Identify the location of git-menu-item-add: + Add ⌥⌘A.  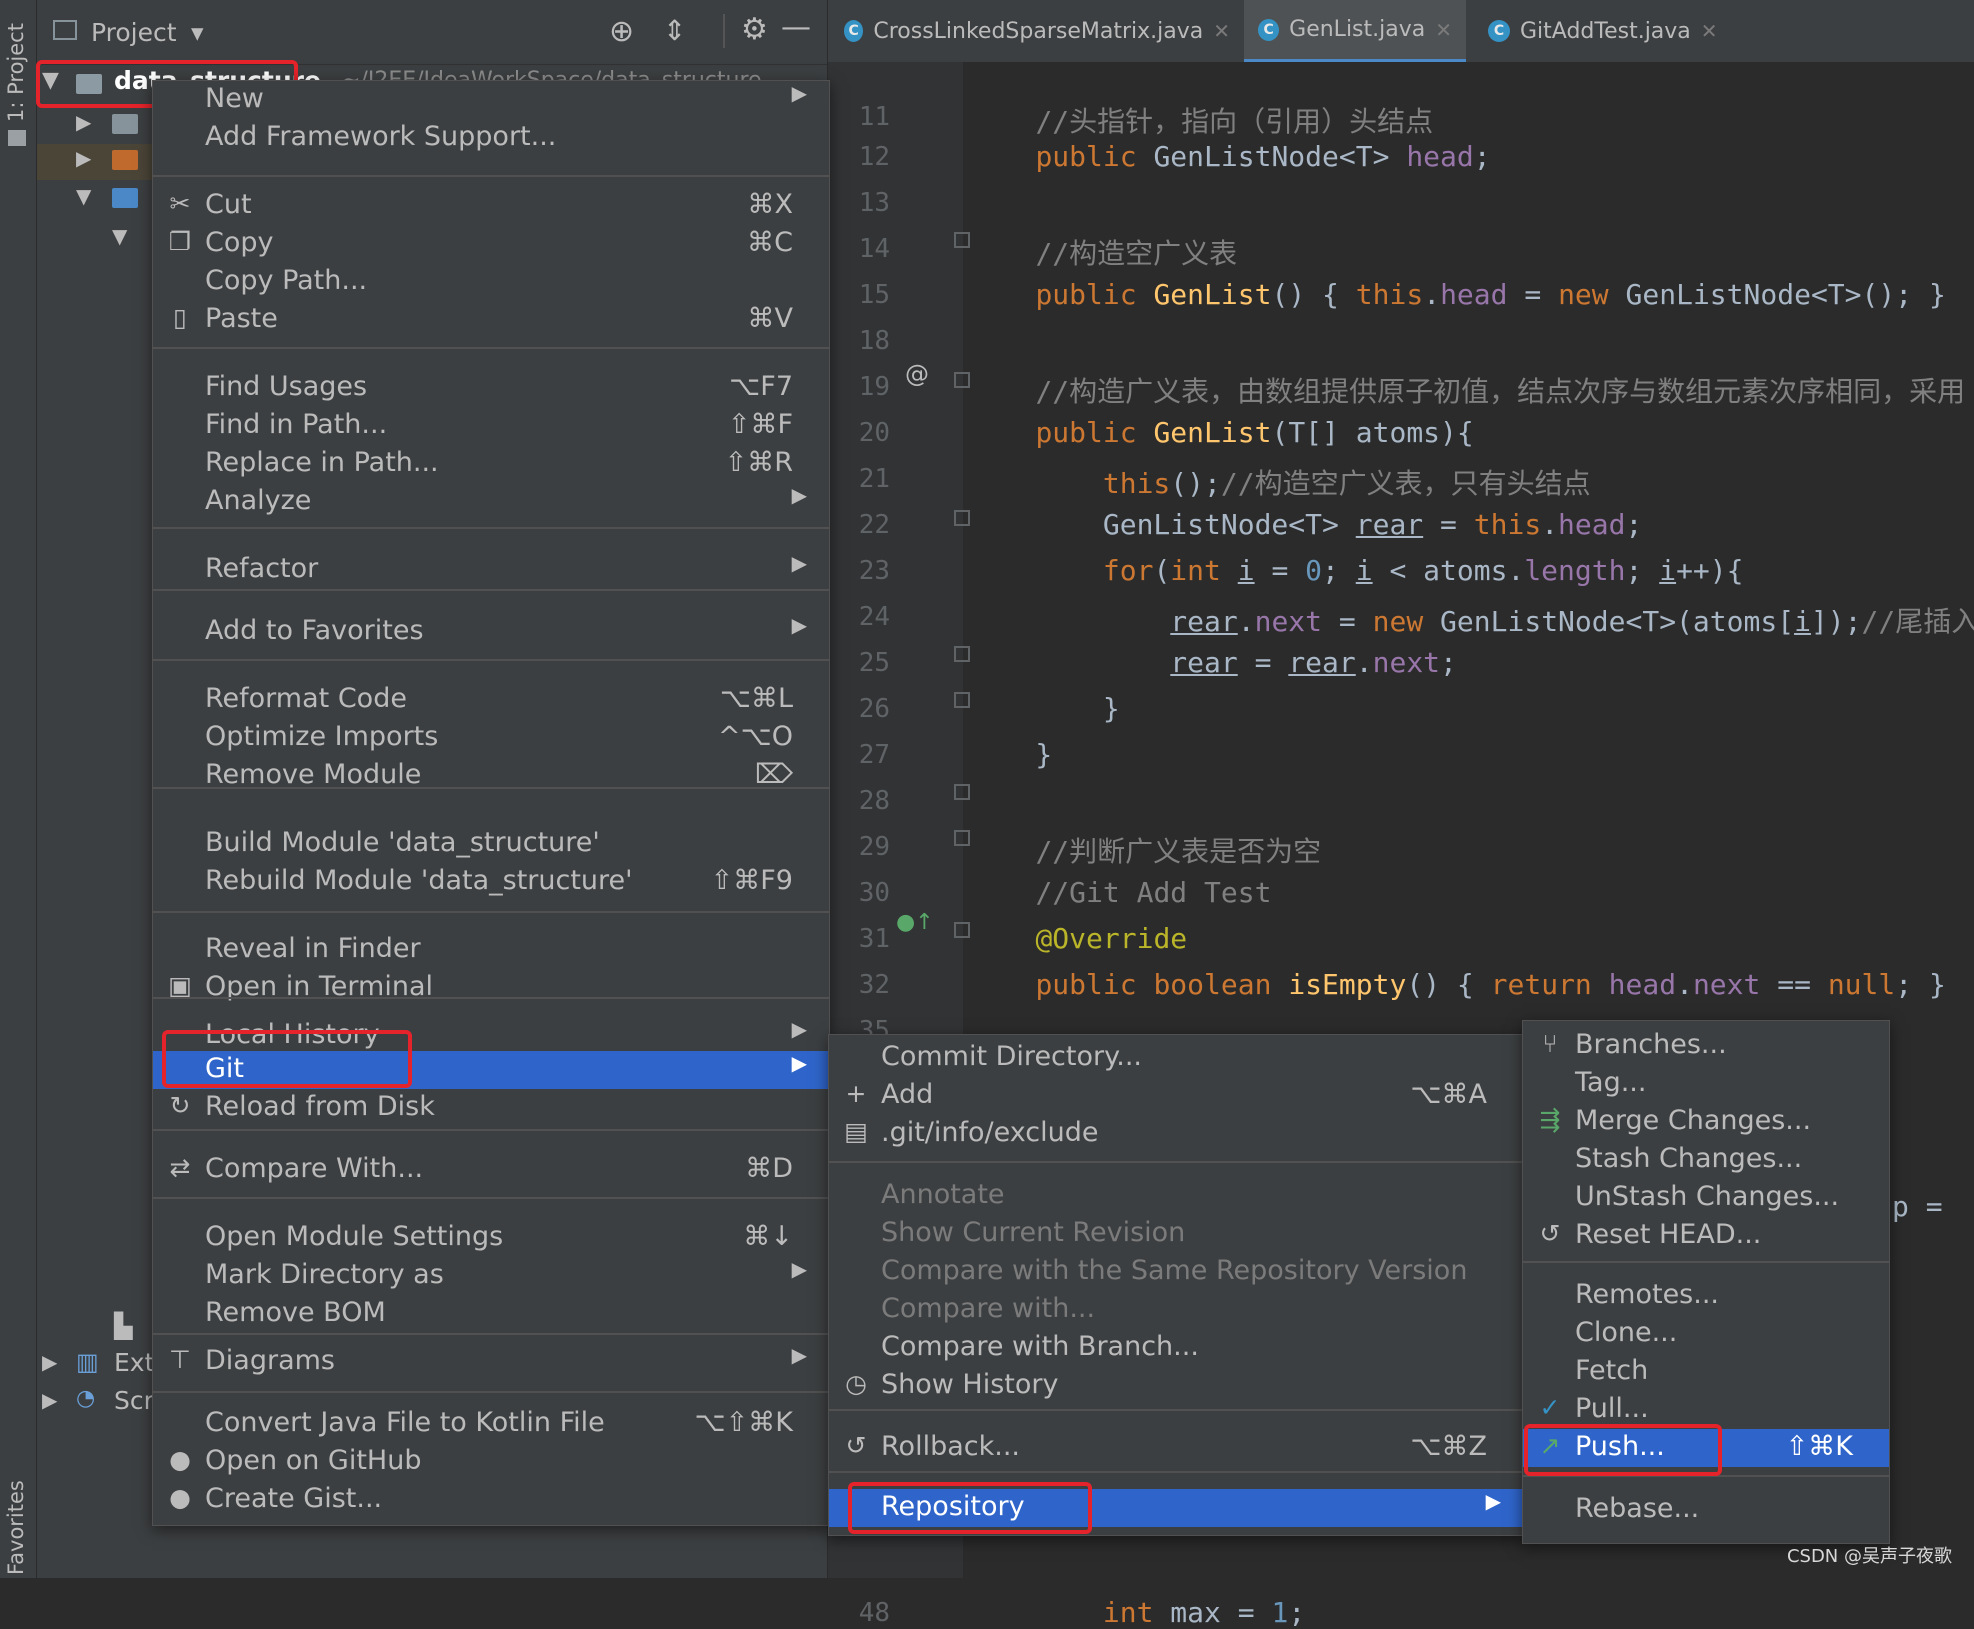
(1176, 1096).